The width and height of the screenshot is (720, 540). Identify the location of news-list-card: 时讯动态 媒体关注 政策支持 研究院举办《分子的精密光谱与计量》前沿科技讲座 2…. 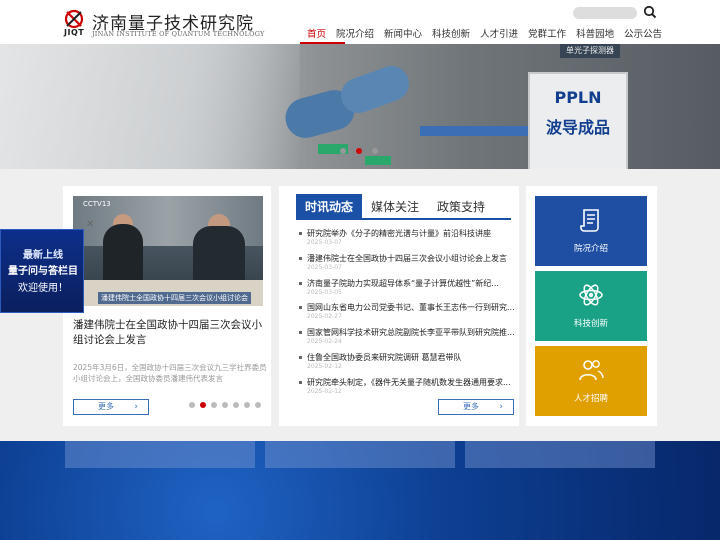
(399, 306).